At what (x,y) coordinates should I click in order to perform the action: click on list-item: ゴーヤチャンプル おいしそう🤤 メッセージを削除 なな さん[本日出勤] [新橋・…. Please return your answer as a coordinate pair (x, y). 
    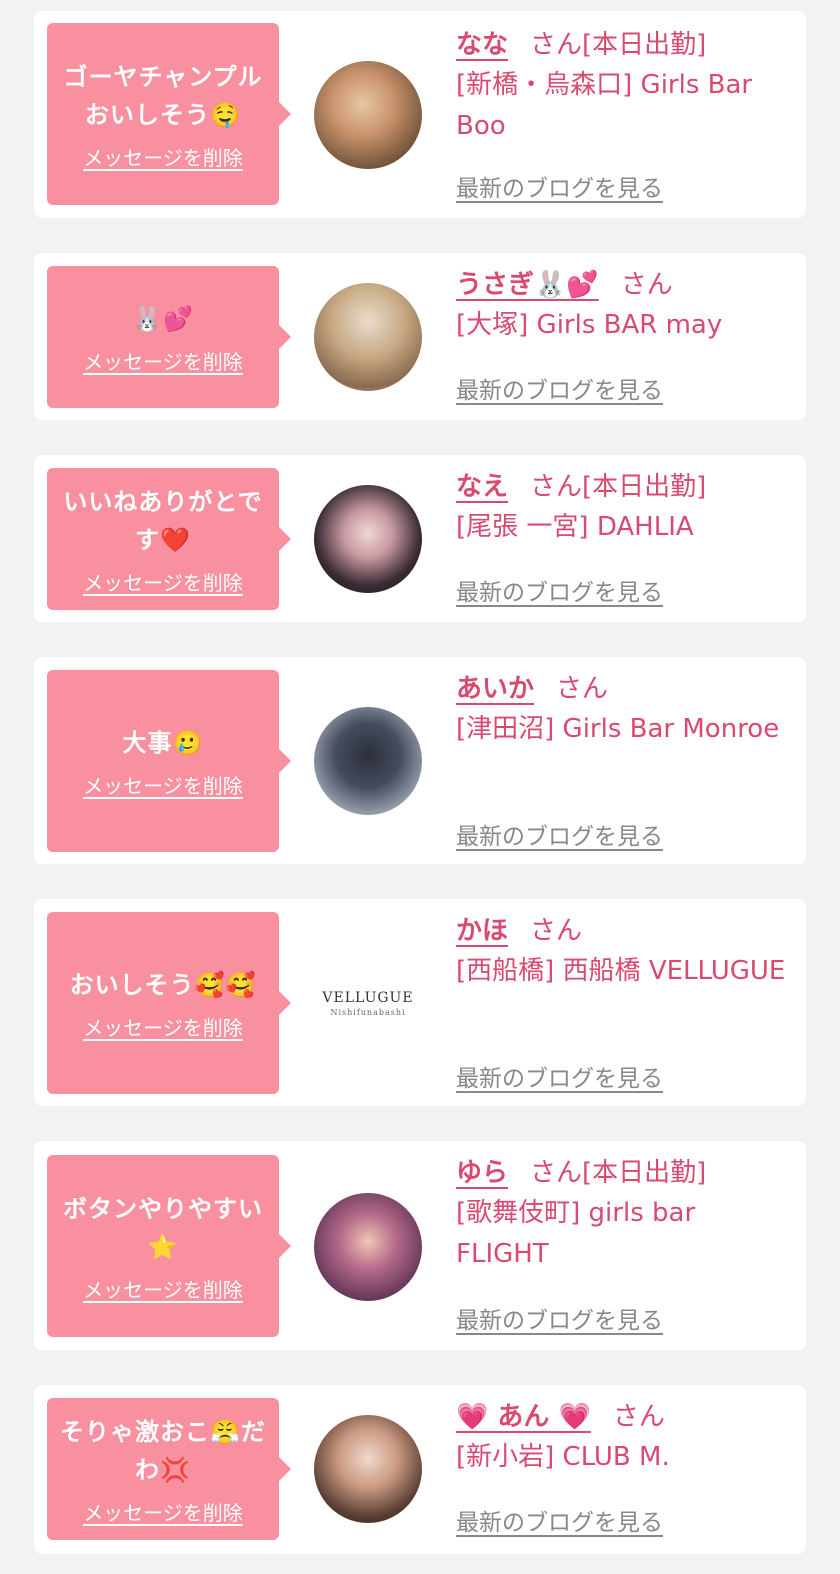
    Looking at the image, I should click on (420, 114).